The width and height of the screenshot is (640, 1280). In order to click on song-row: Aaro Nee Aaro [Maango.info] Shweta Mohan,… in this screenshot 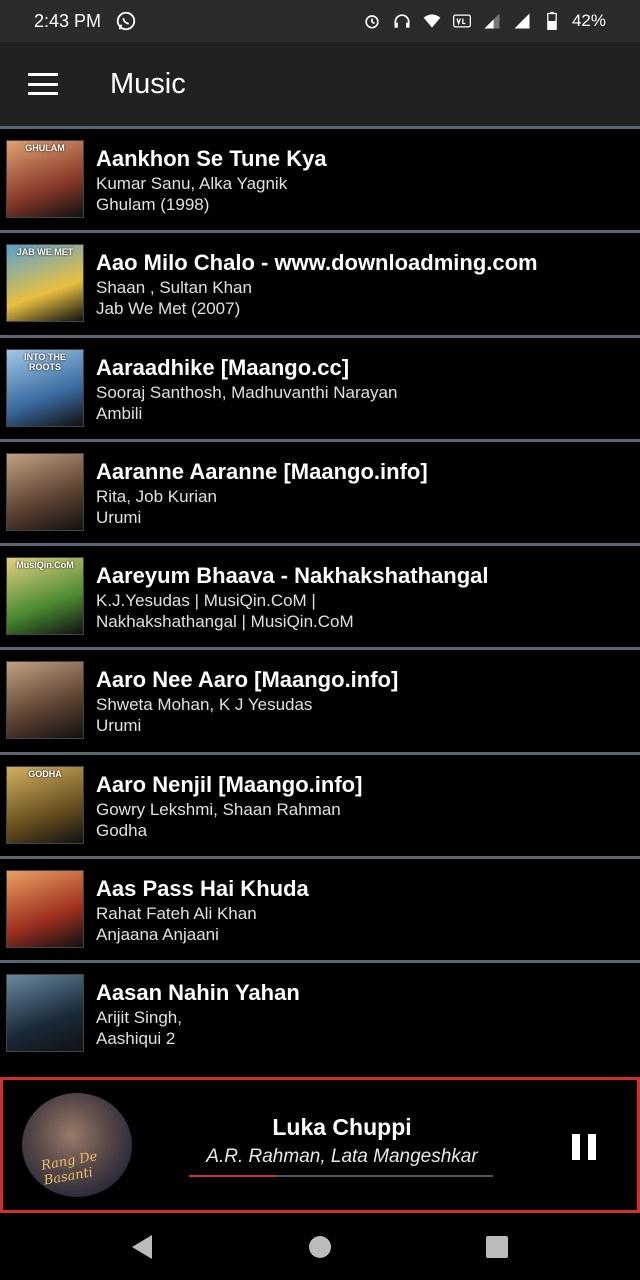, I will do `click(320, 699)`.